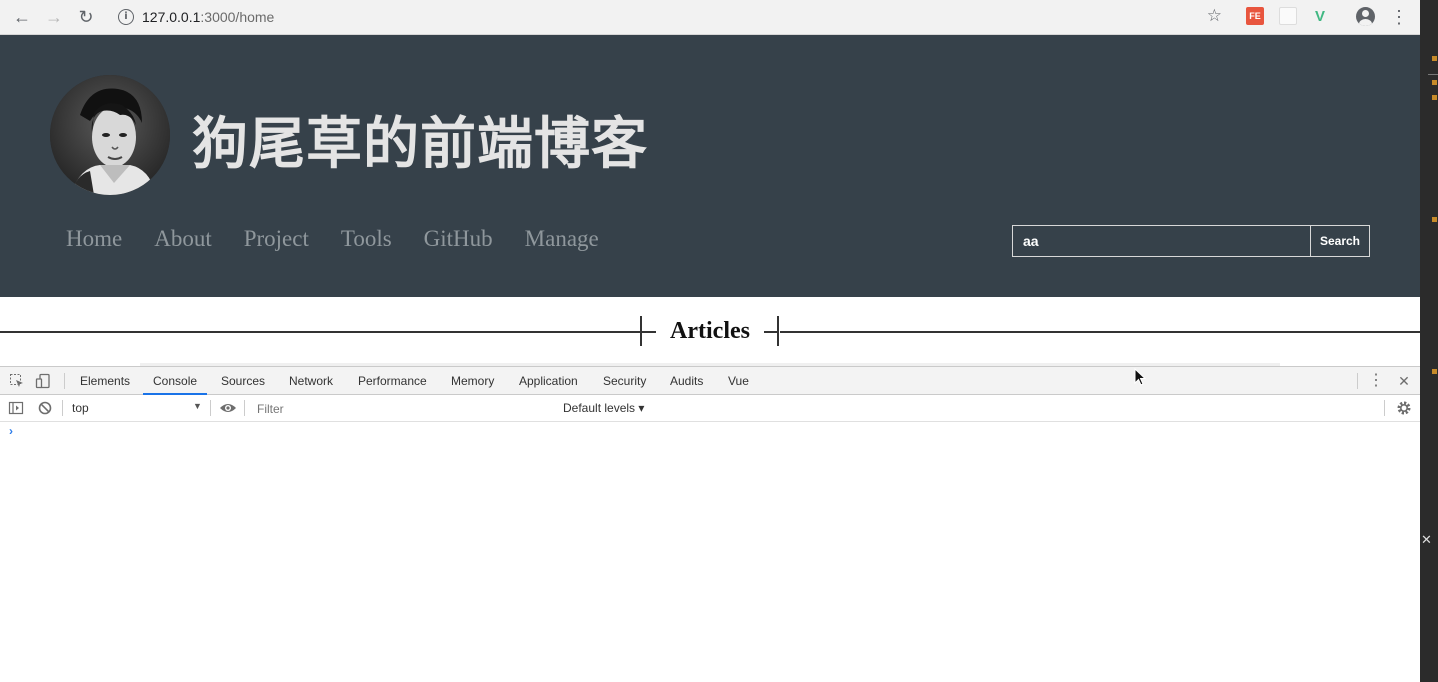 This screenshot has height=682, width=1438. What do you see at coordinates (11, 431) in the screenshot?
I see `console-prompt: ›` at bounding box center [11, 431].